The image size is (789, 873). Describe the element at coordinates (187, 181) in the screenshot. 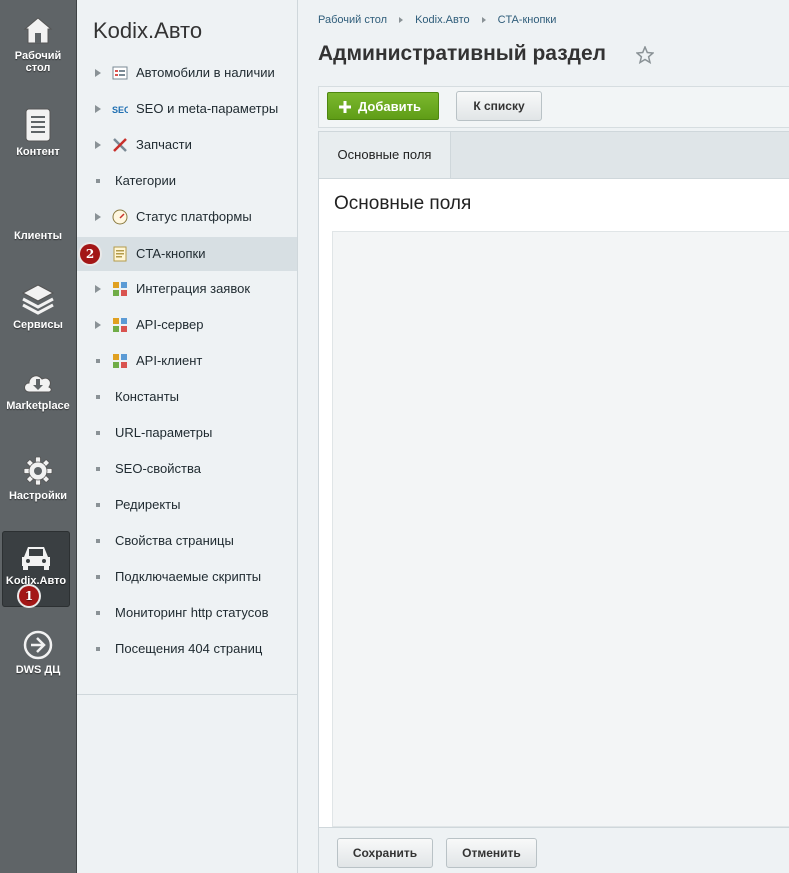

I see `menu-item-categories: Категории` at that location.